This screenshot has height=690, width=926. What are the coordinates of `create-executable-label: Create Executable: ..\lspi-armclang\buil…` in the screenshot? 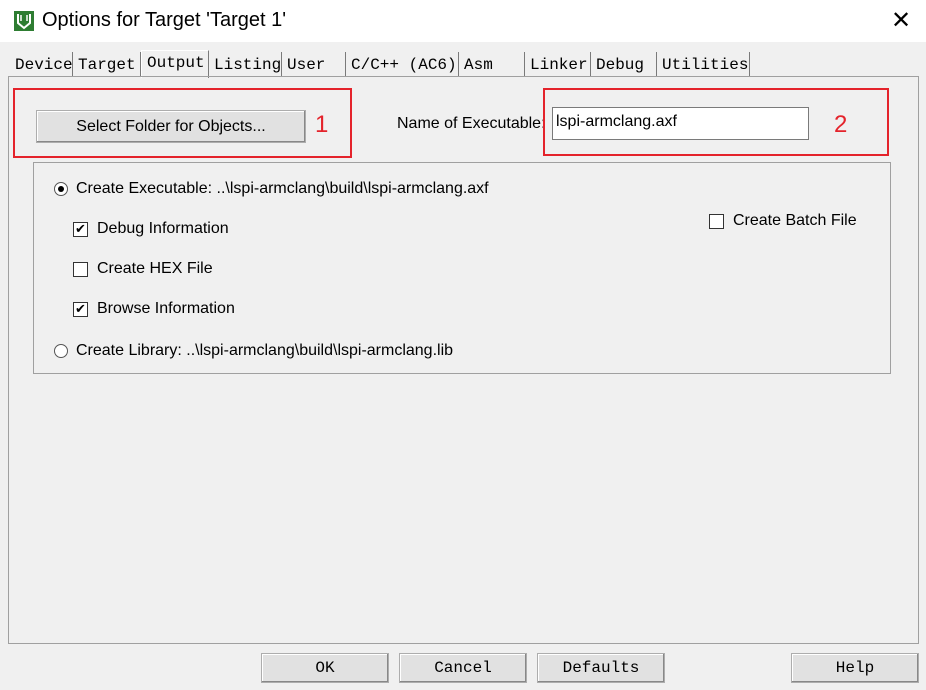 It's located at (282, 188).